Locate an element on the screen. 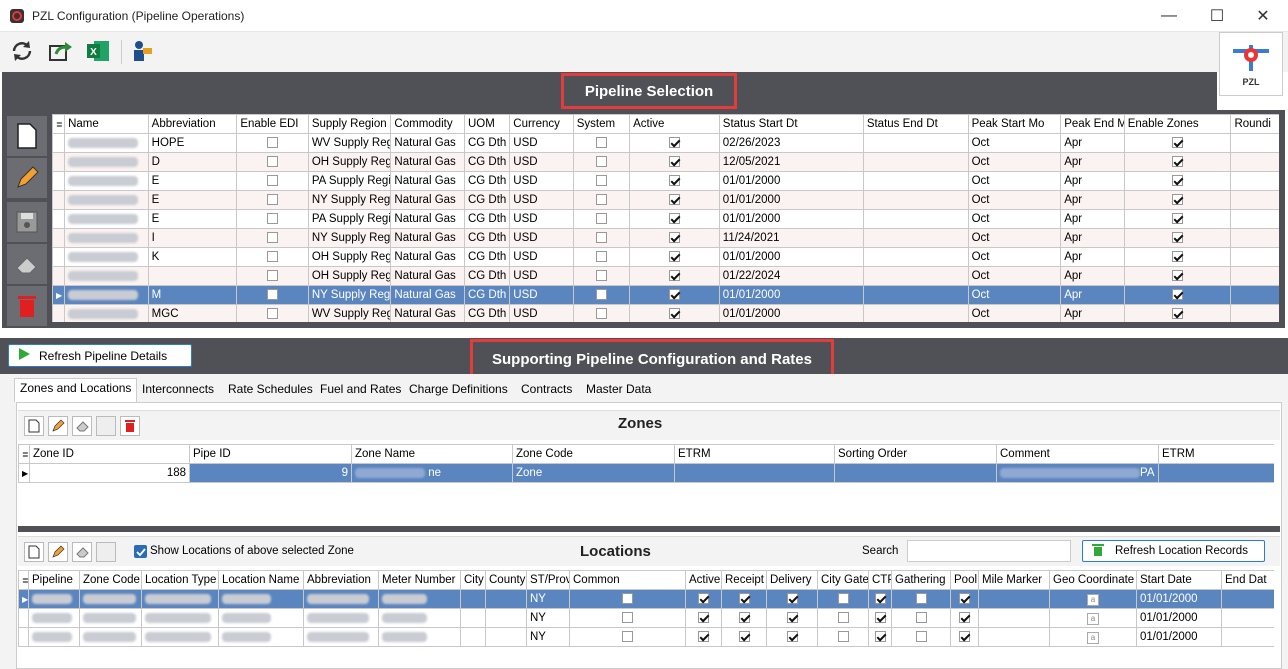 The width and height of the screenshot is (1288, 669). rounding-cell: 0 is located at coordinates (1254, 257).